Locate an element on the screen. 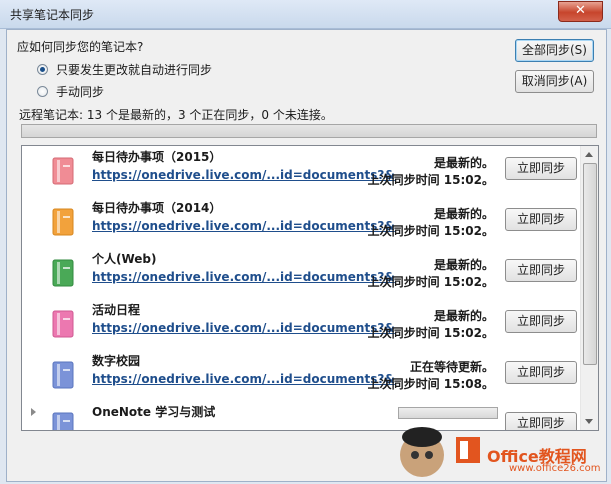 The image size is (611, 484). notebook-name: 个人(Web) is located at coordinates (124, 259).